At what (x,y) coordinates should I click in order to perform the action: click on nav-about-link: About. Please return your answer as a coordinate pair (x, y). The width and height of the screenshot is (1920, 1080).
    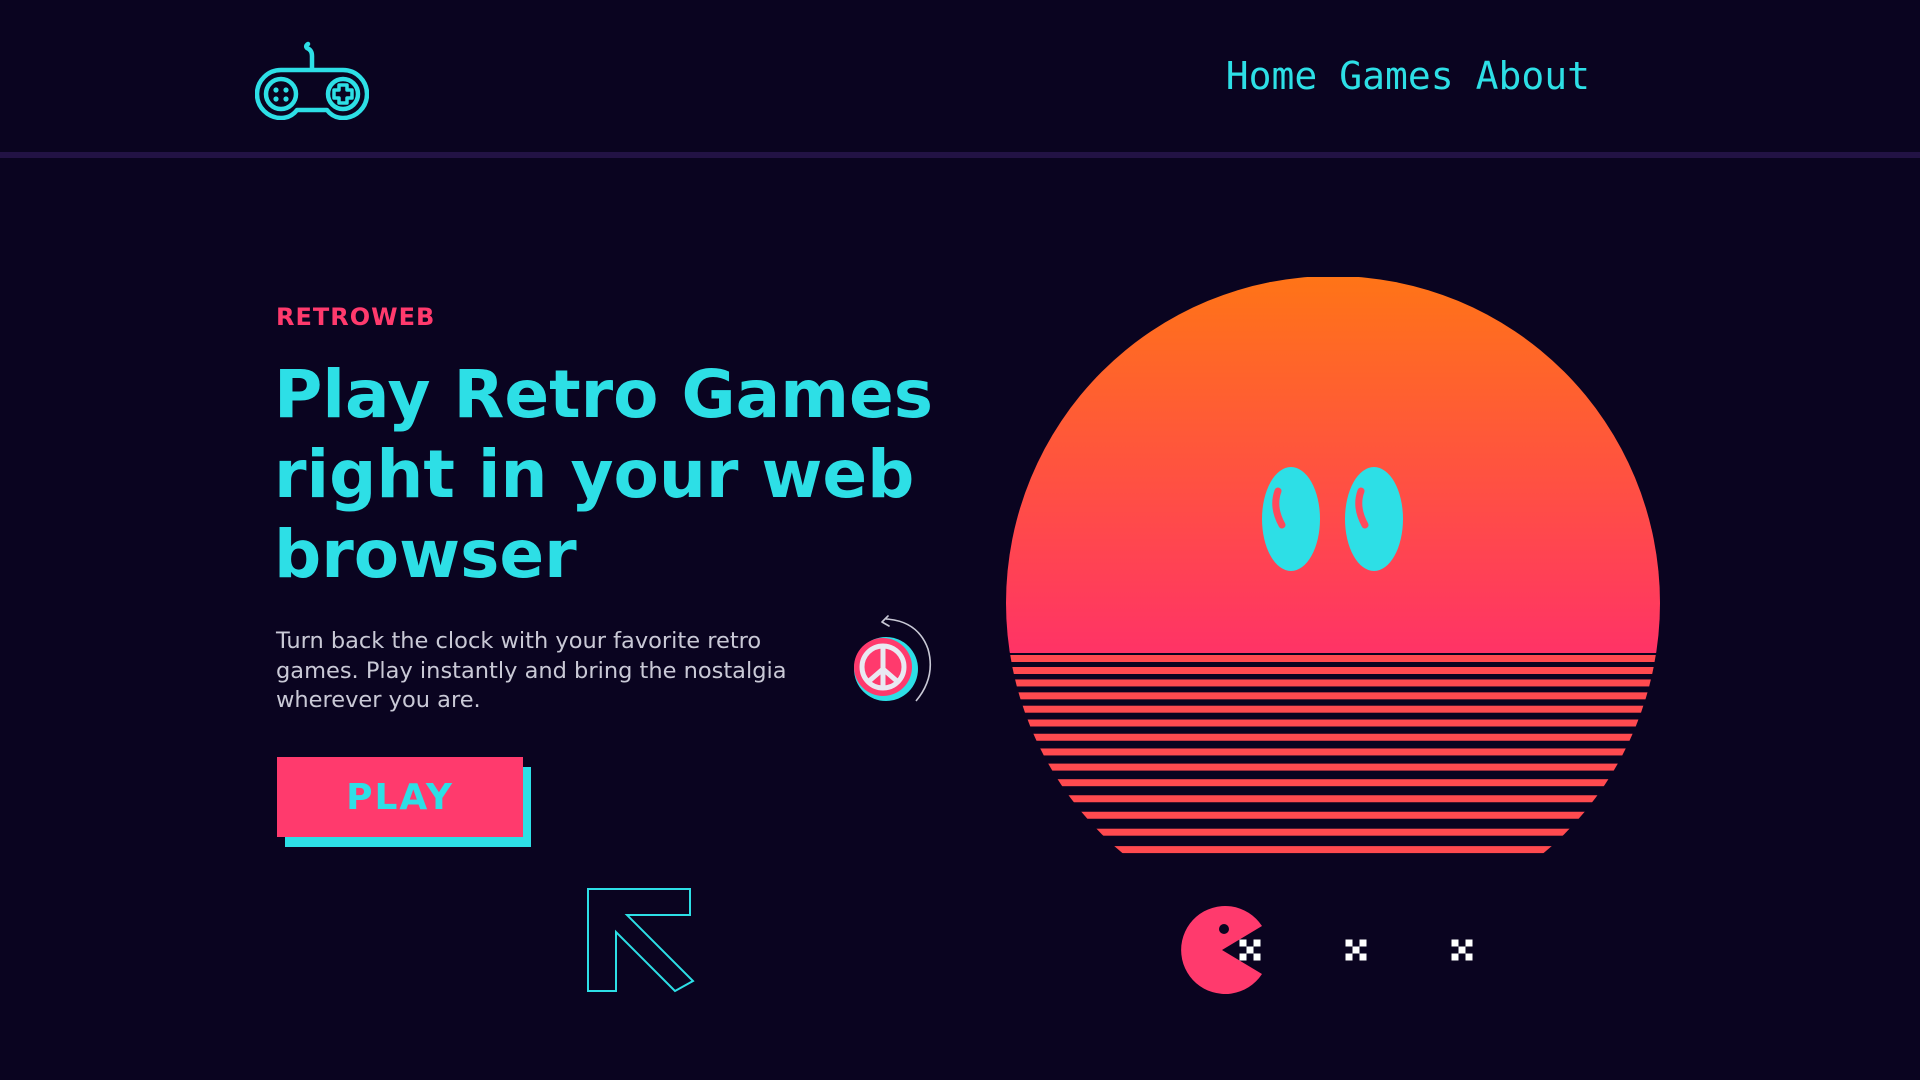
    Looking at the image, I should click on (1533, 76).